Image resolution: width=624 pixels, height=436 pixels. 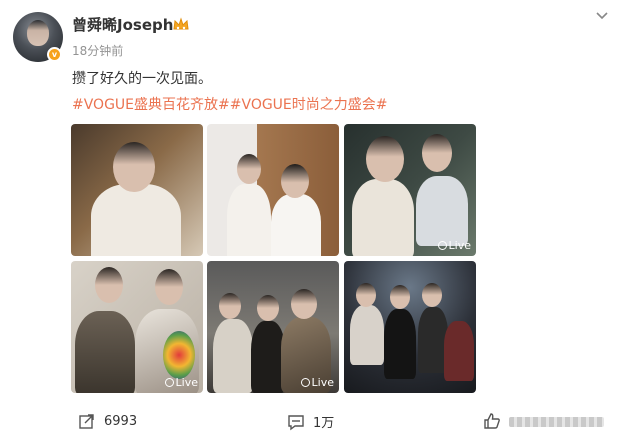 What do you see at coordinates (142, 79) in the screenshot?
I see `post-text: 攒了好久的一次见面。` at bounding box center [142, 79].